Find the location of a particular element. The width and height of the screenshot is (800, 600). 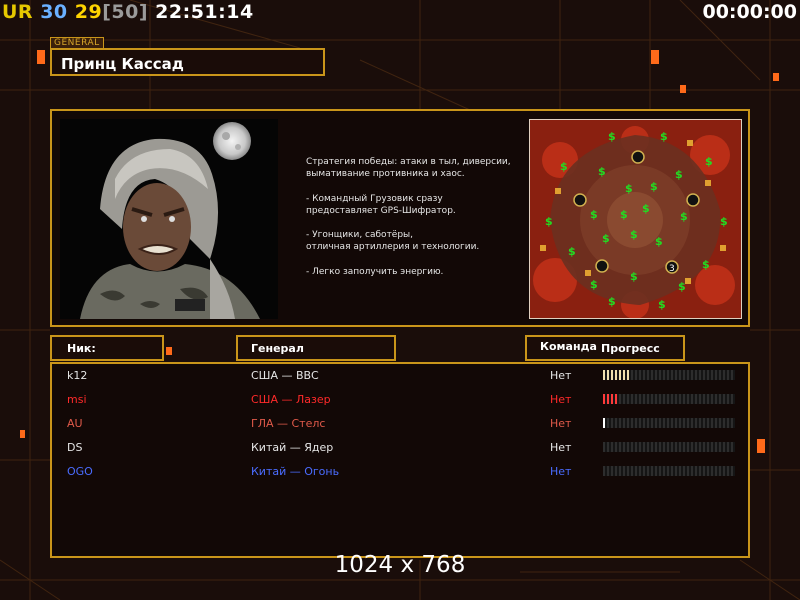

ur-label: UR is located at coordinates (18, 12).